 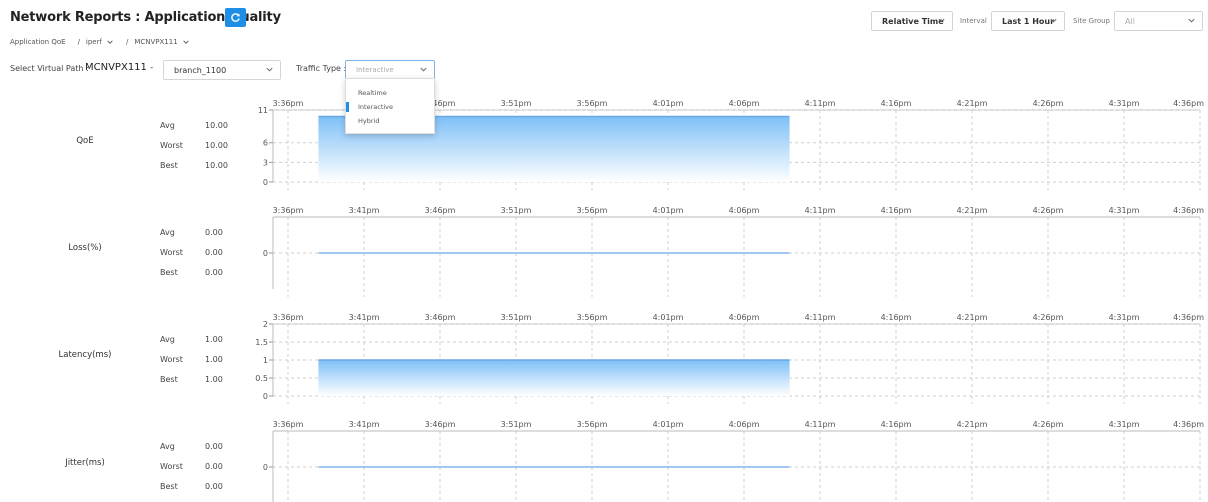 What do you see at coordinates (261, 378) in the screenshot?
I see `y-tick-label: 0.5` at bounding box center [261, 378].